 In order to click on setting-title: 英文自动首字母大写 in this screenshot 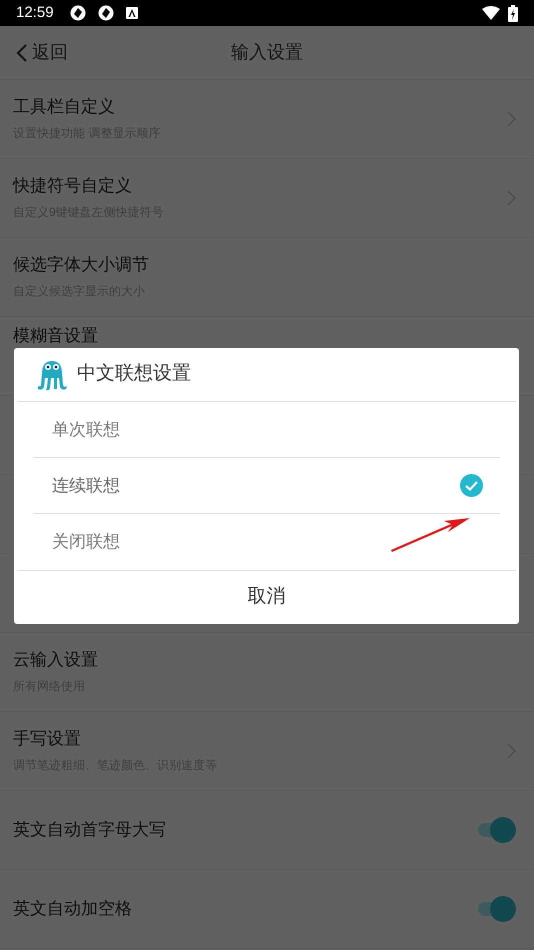, I will do `click(89, 830)`.